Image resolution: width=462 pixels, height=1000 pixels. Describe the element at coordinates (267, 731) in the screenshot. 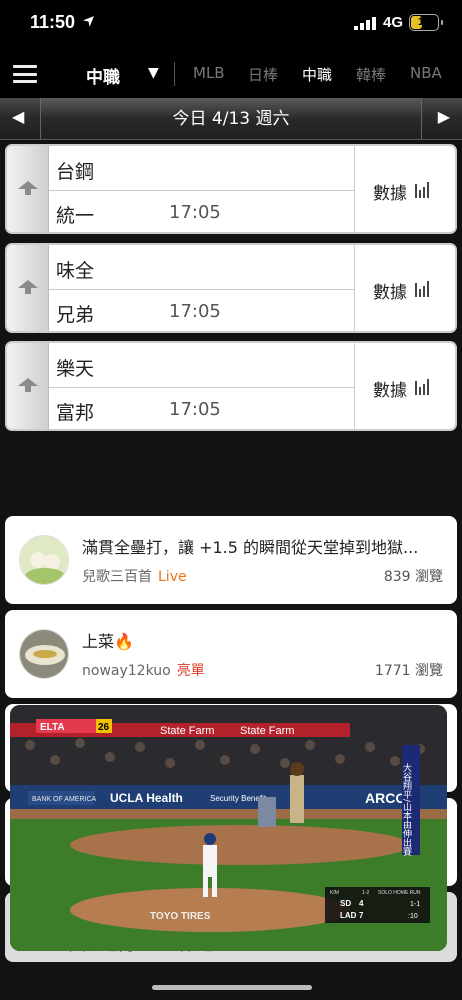

I see `banner-text-2: State Farm` at that location.